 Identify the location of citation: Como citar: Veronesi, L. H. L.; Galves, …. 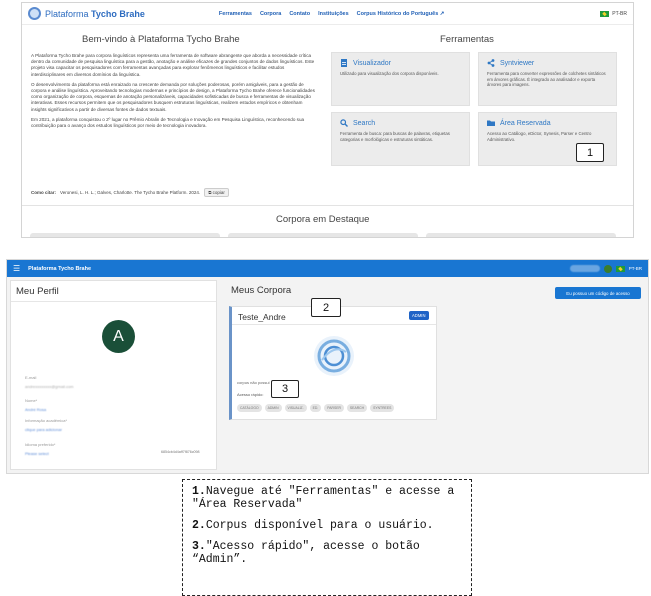
(130, 192).